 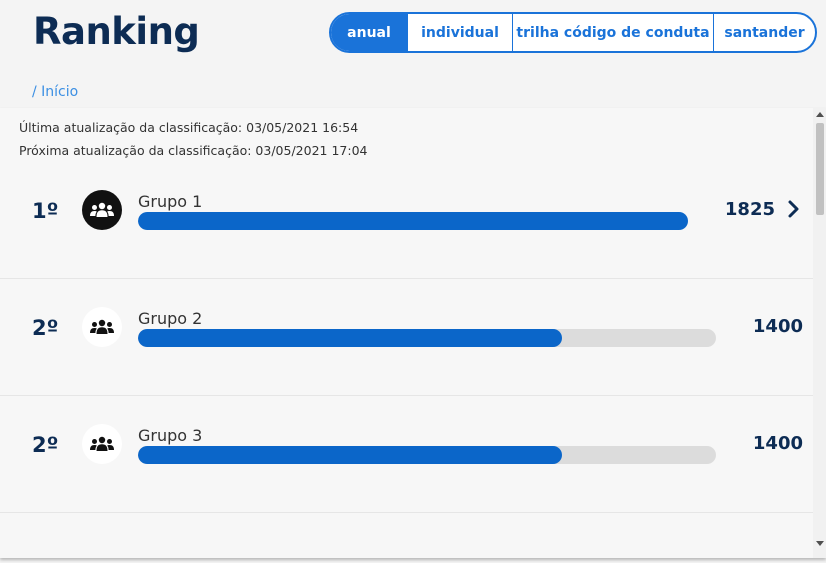 What do you see at coordinates (820, 543) in the screenshot?
I see `scroll-down-arrow-icon` at bounding box center [820, 543].